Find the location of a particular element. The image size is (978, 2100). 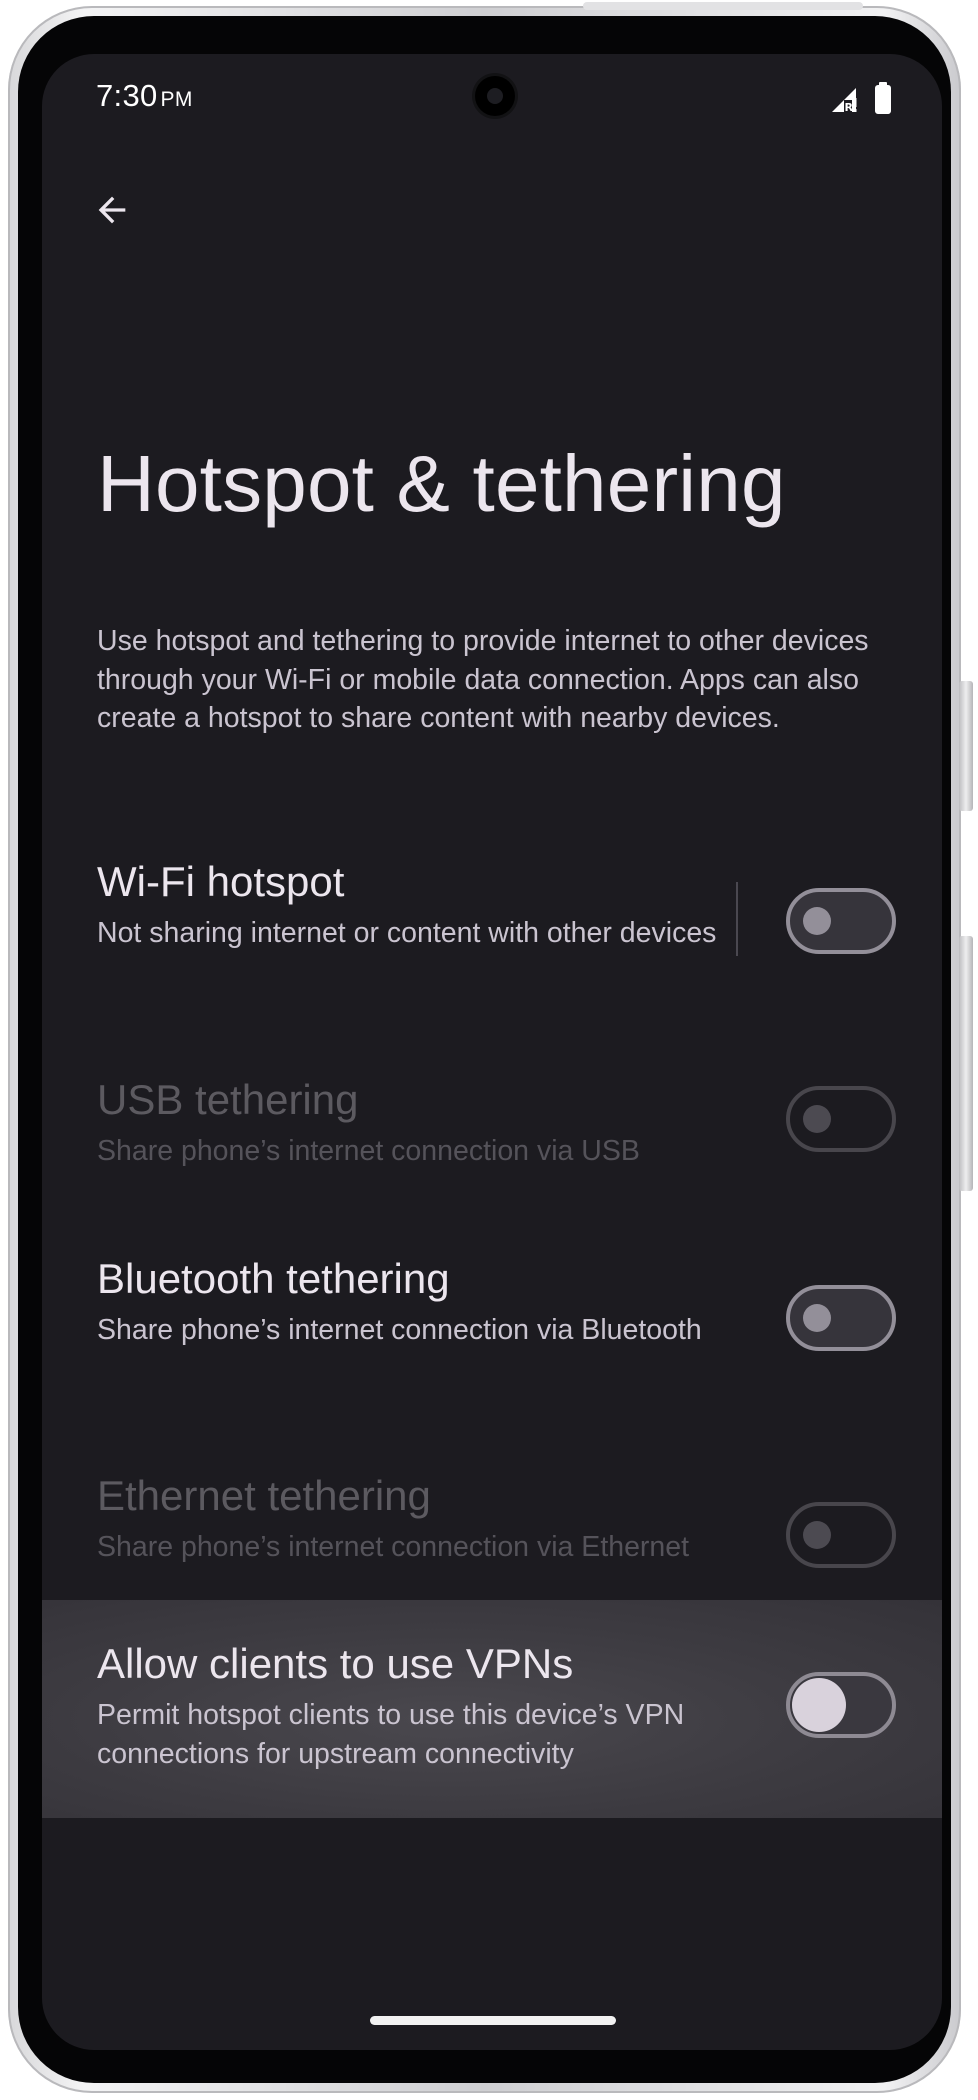

setting-title: Allow clients to use VPNs is located at coordinates (335, 1663).